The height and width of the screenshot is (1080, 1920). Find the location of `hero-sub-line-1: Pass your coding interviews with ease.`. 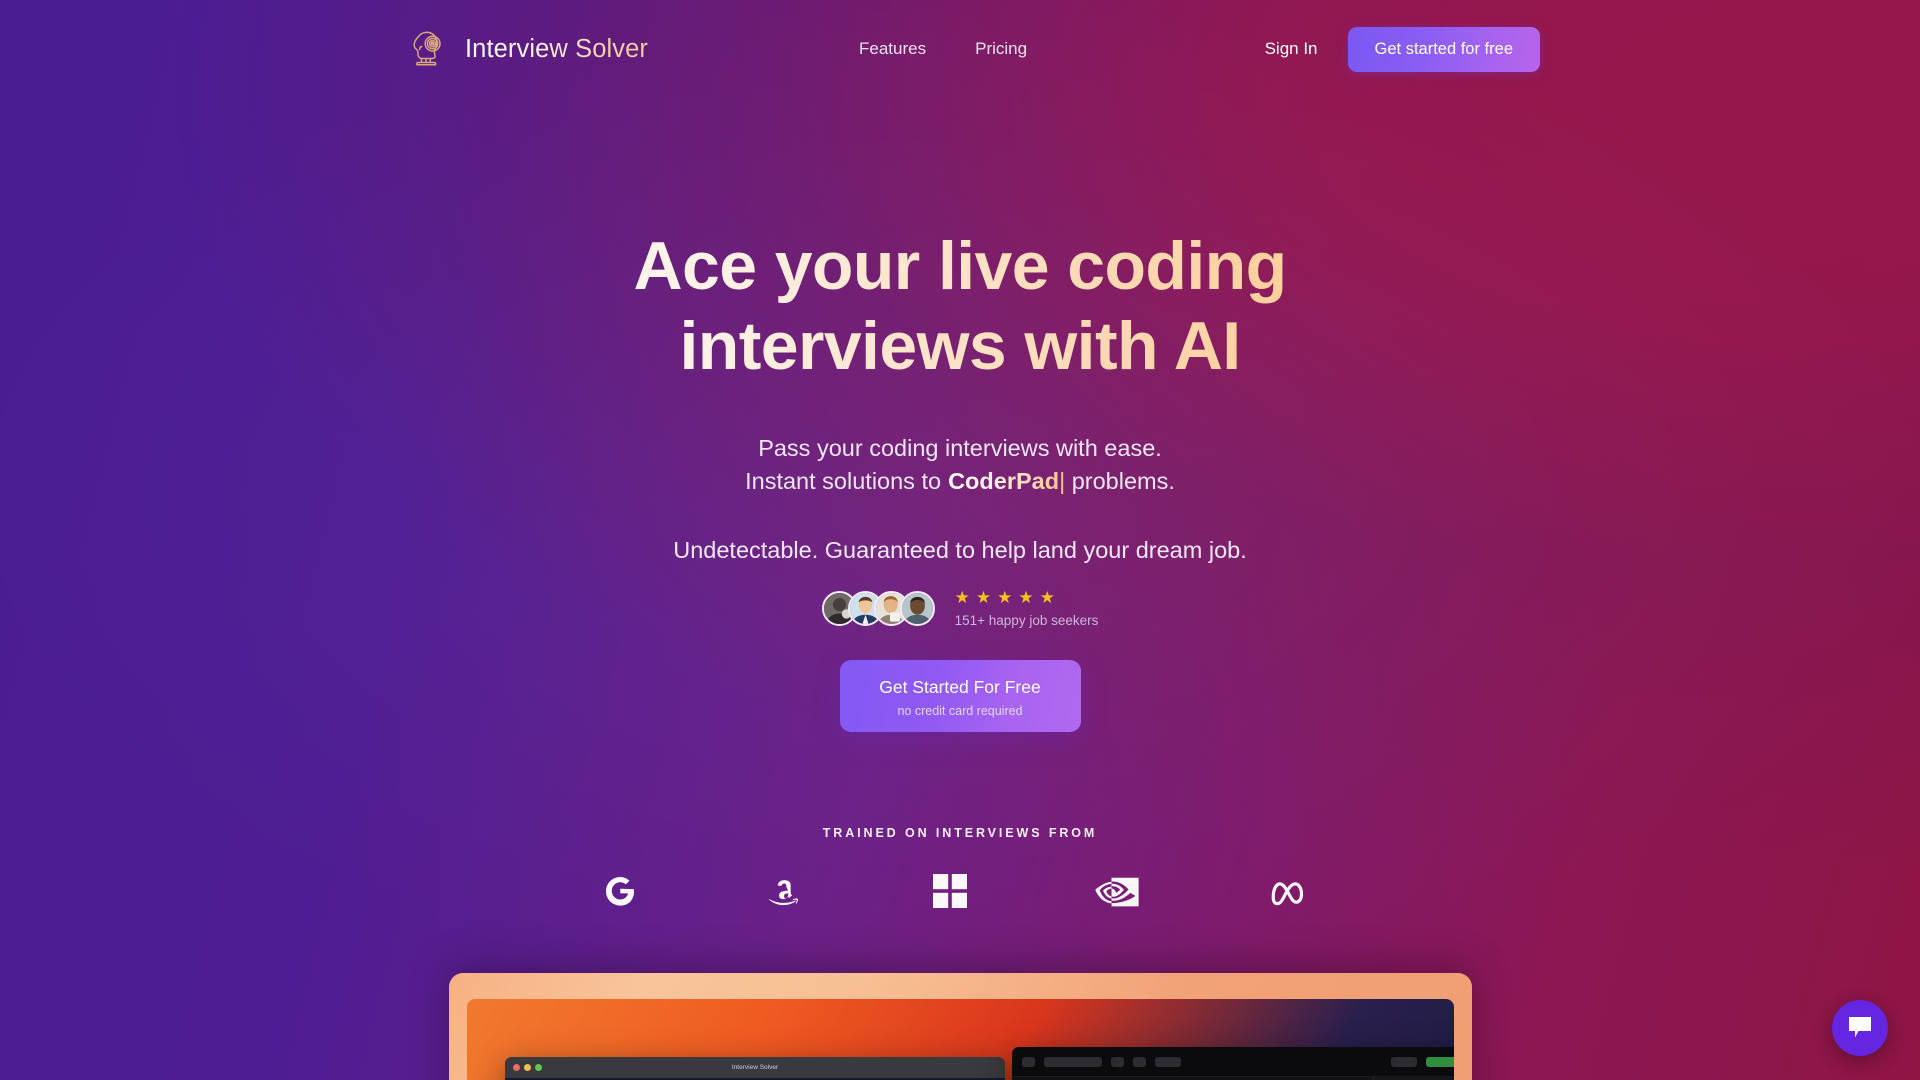

hero-sub-line-1: Pass your coding interviews with ease. is located at coordinates (960, 448).